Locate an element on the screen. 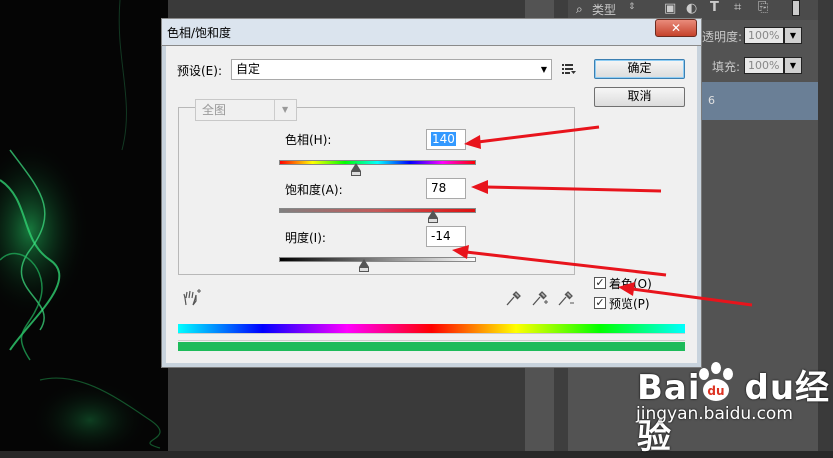 The height and width of the screenshot is (458, 833). arrow-to-saturation is located at coordinates (566, 187).